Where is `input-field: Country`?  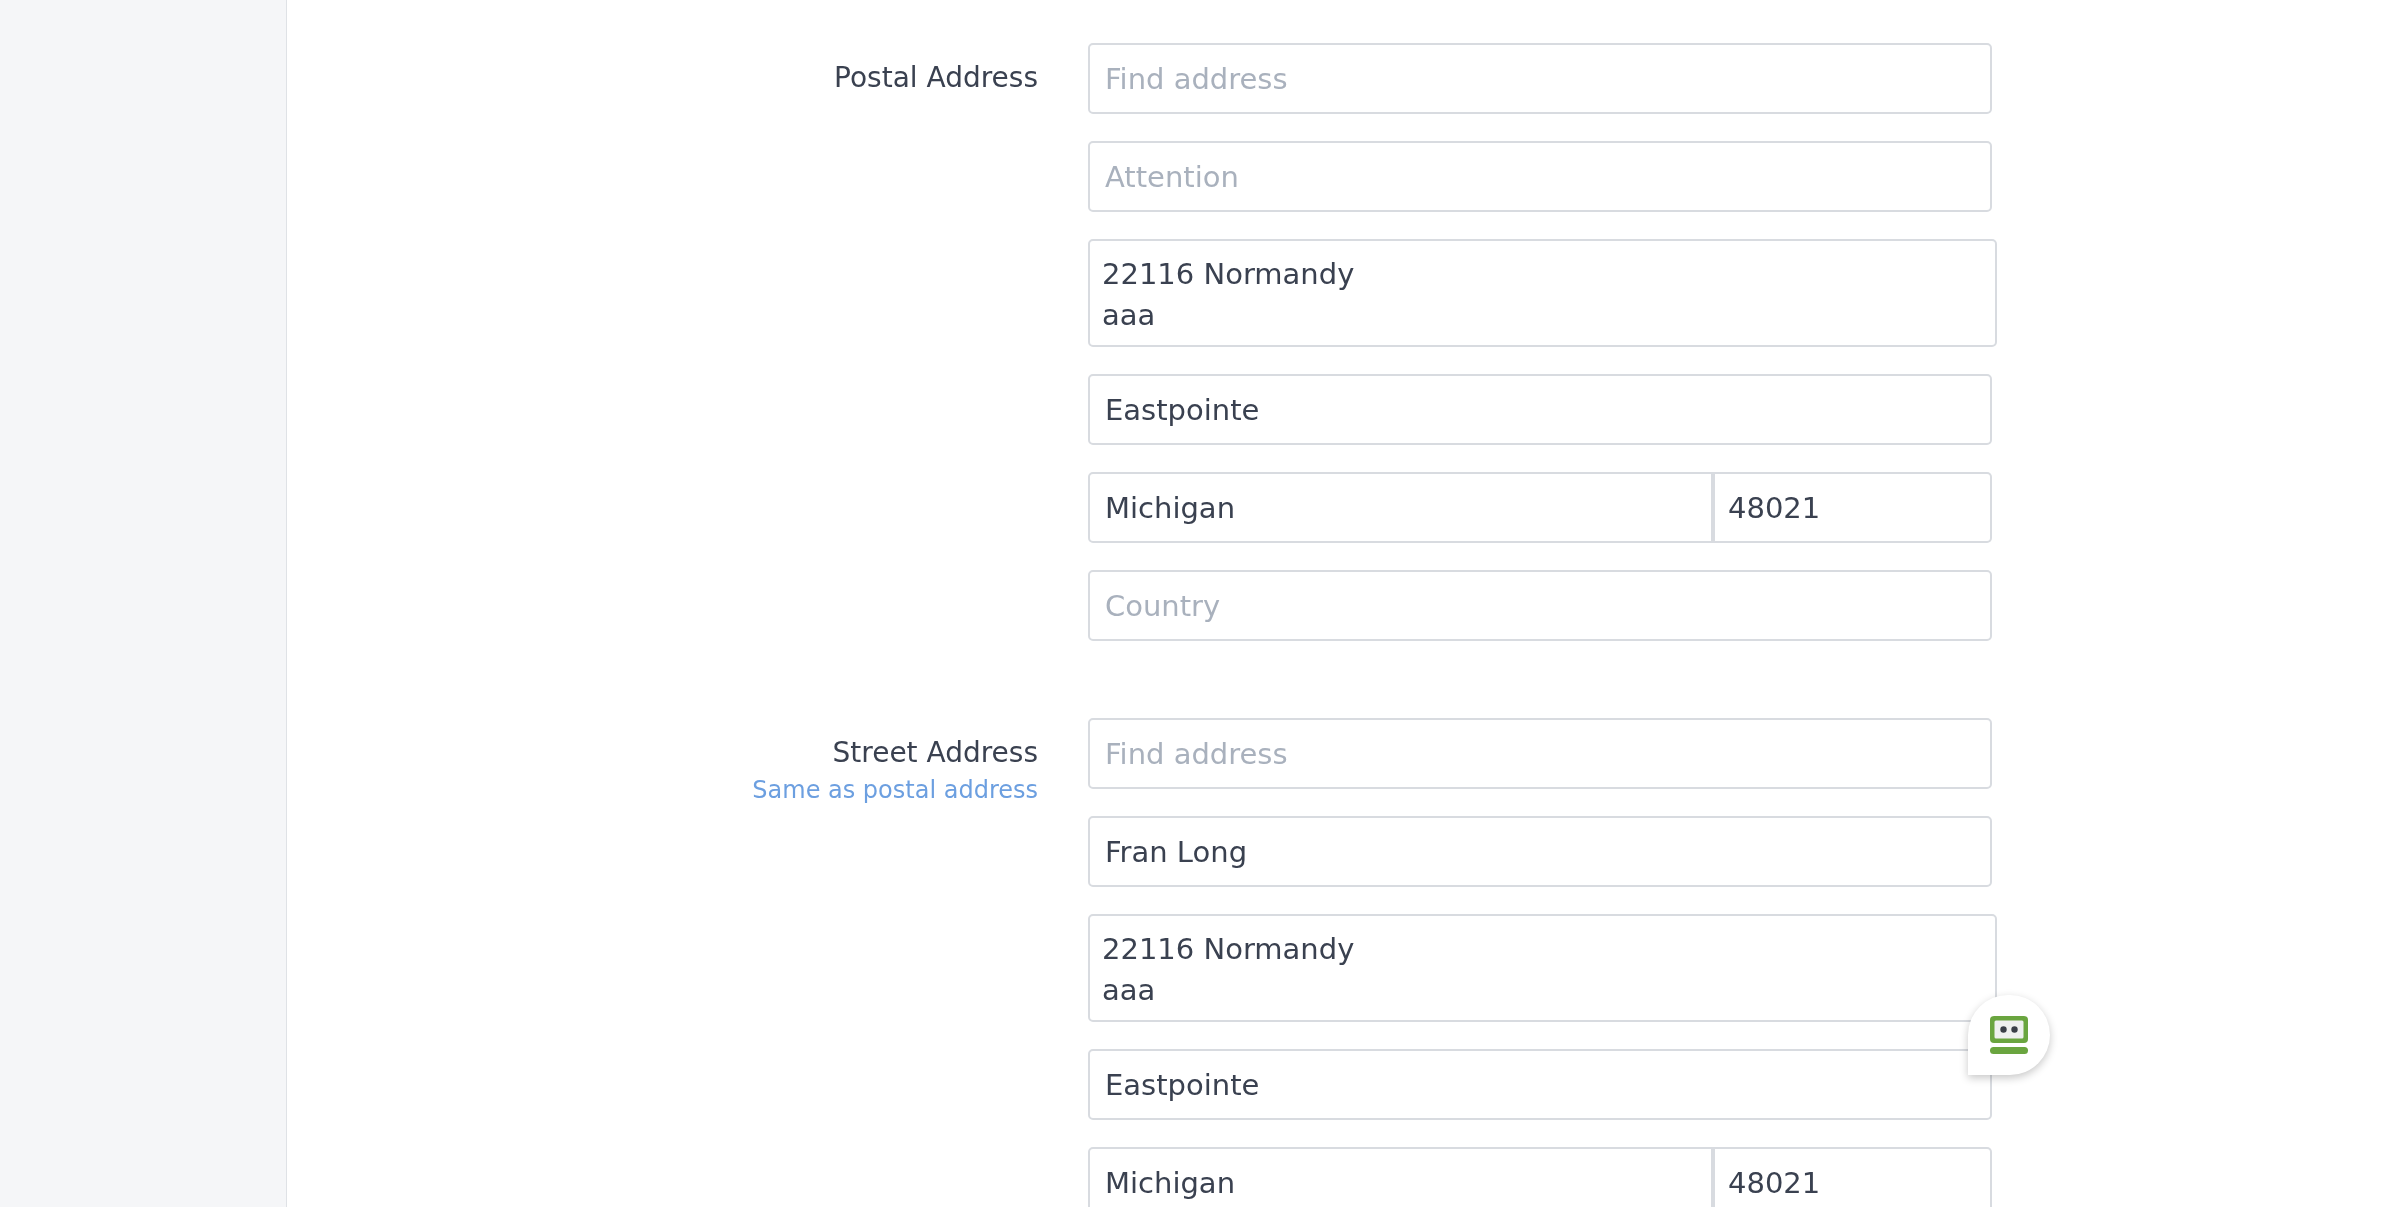 input-field: Country is located at coordinates (1540, 605).